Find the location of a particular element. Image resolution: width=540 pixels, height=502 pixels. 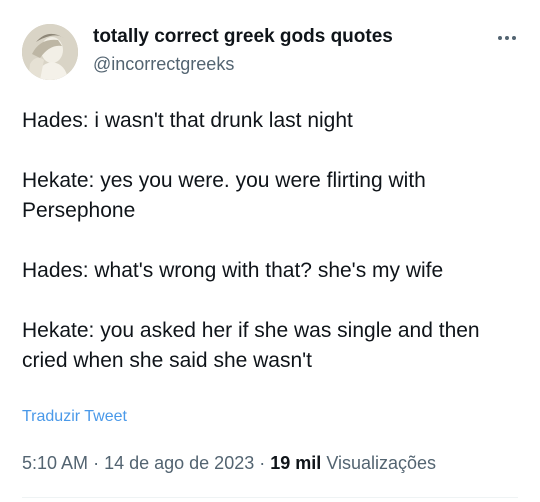

more-options-button is located at coordinates (507, 38).